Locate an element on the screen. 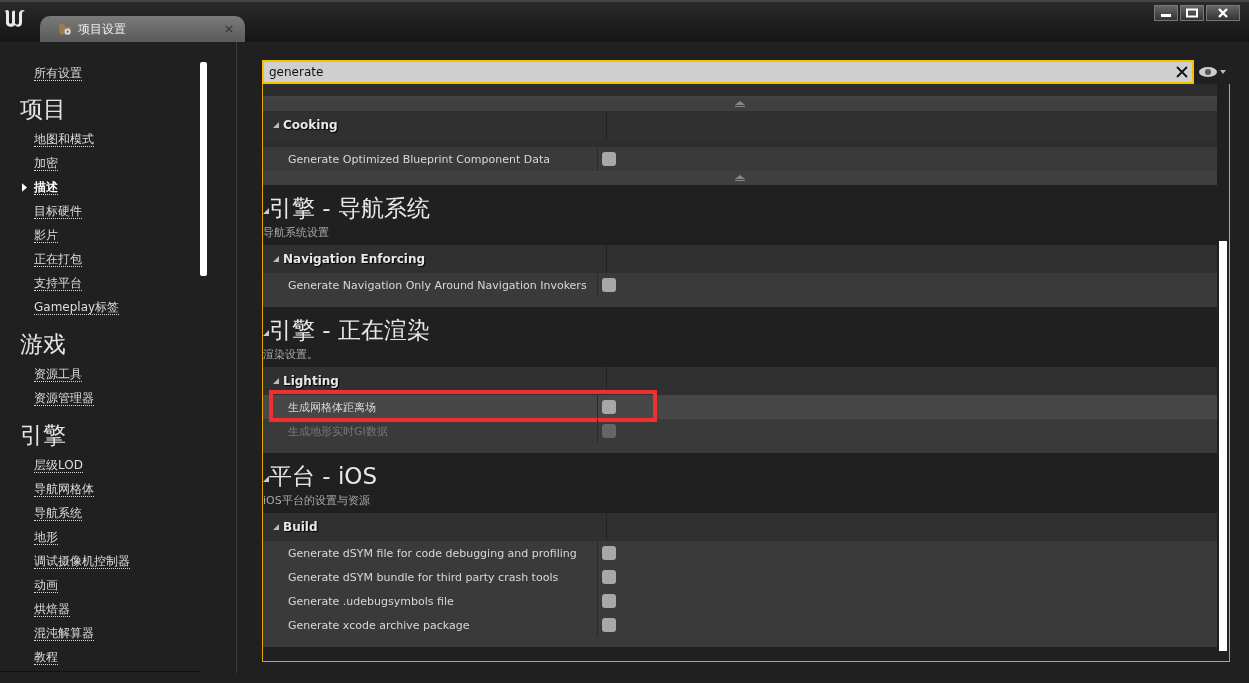 Image resolution: width=1249 pixels, height=683 pixels. property-label: Generate dSYM bundle for third party crash tools is located at coordinates (430, 577).